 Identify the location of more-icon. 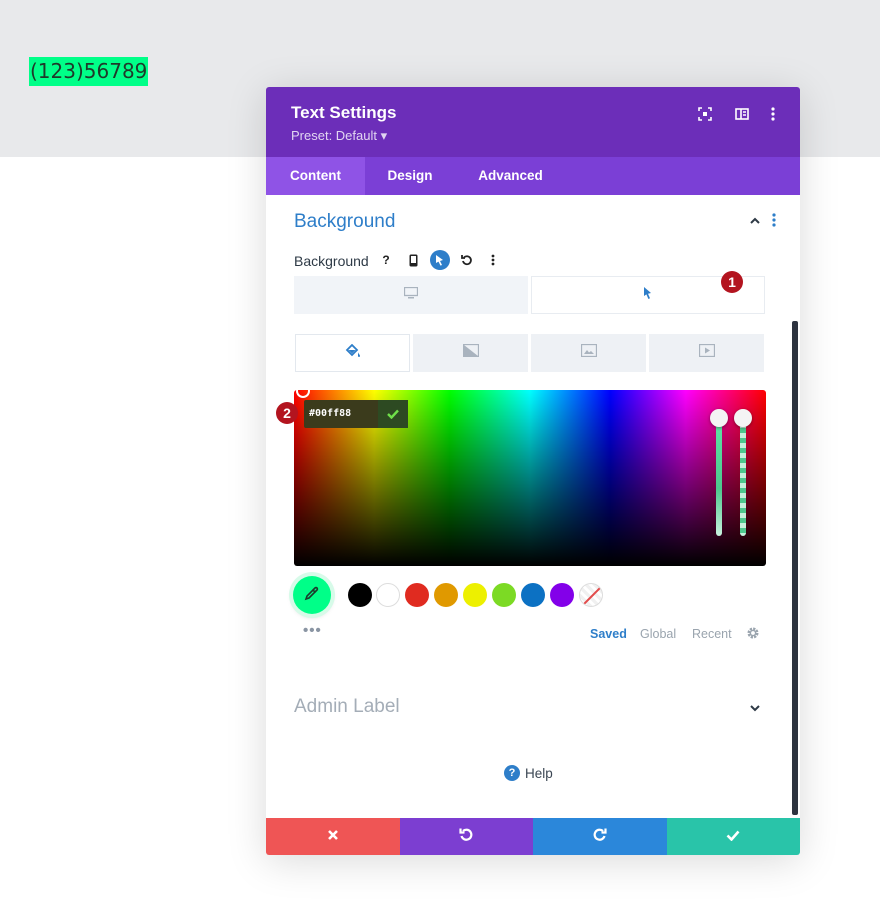
(493, 260).